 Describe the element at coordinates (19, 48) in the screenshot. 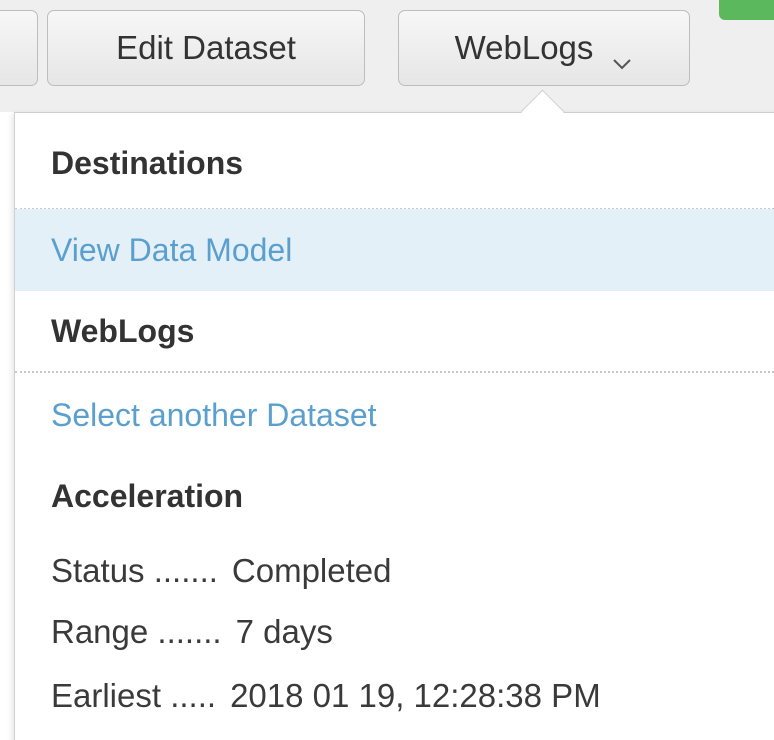

I see `partial-toolbar-button` at that location.